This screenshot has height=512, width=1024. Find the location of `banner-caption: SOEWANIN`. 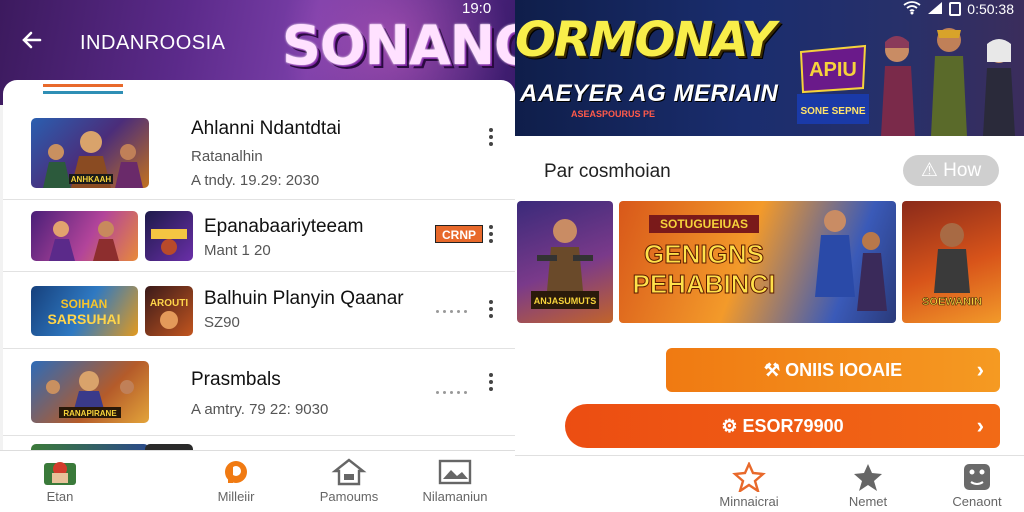

banner-caption: SOEWANIN is located at coordinates (952, 302).